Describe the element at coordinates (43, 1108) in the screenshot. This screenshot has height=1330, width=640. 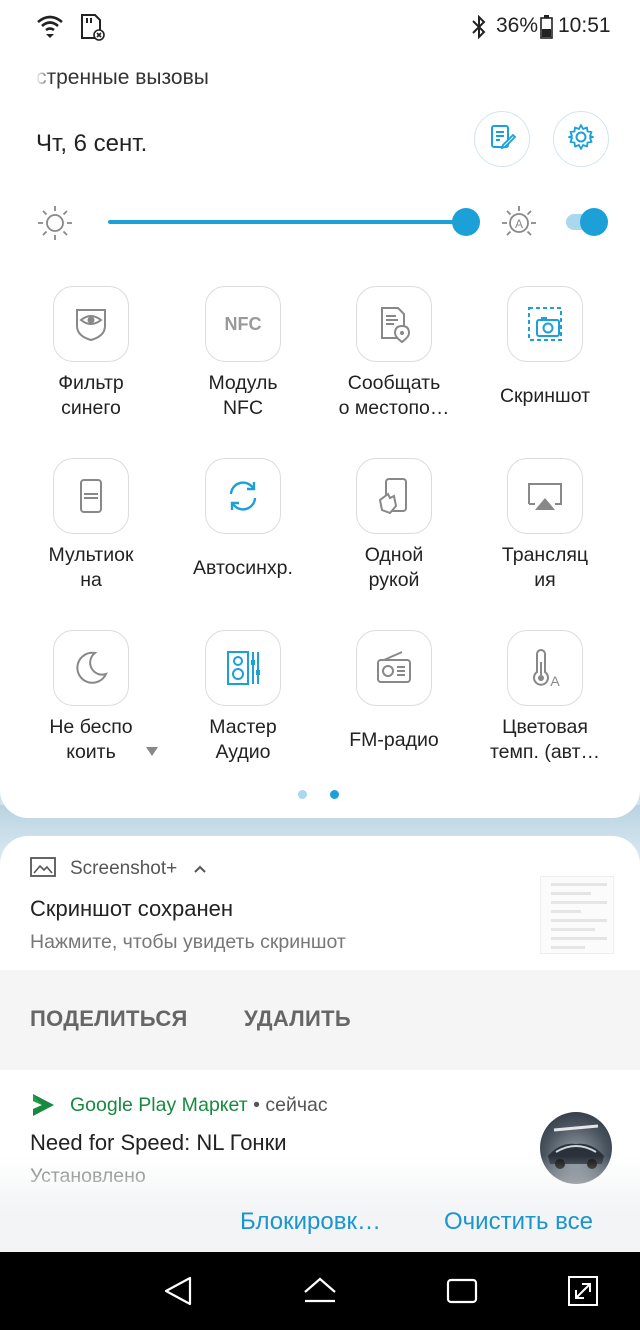
I see `google-play-icon` at that location.